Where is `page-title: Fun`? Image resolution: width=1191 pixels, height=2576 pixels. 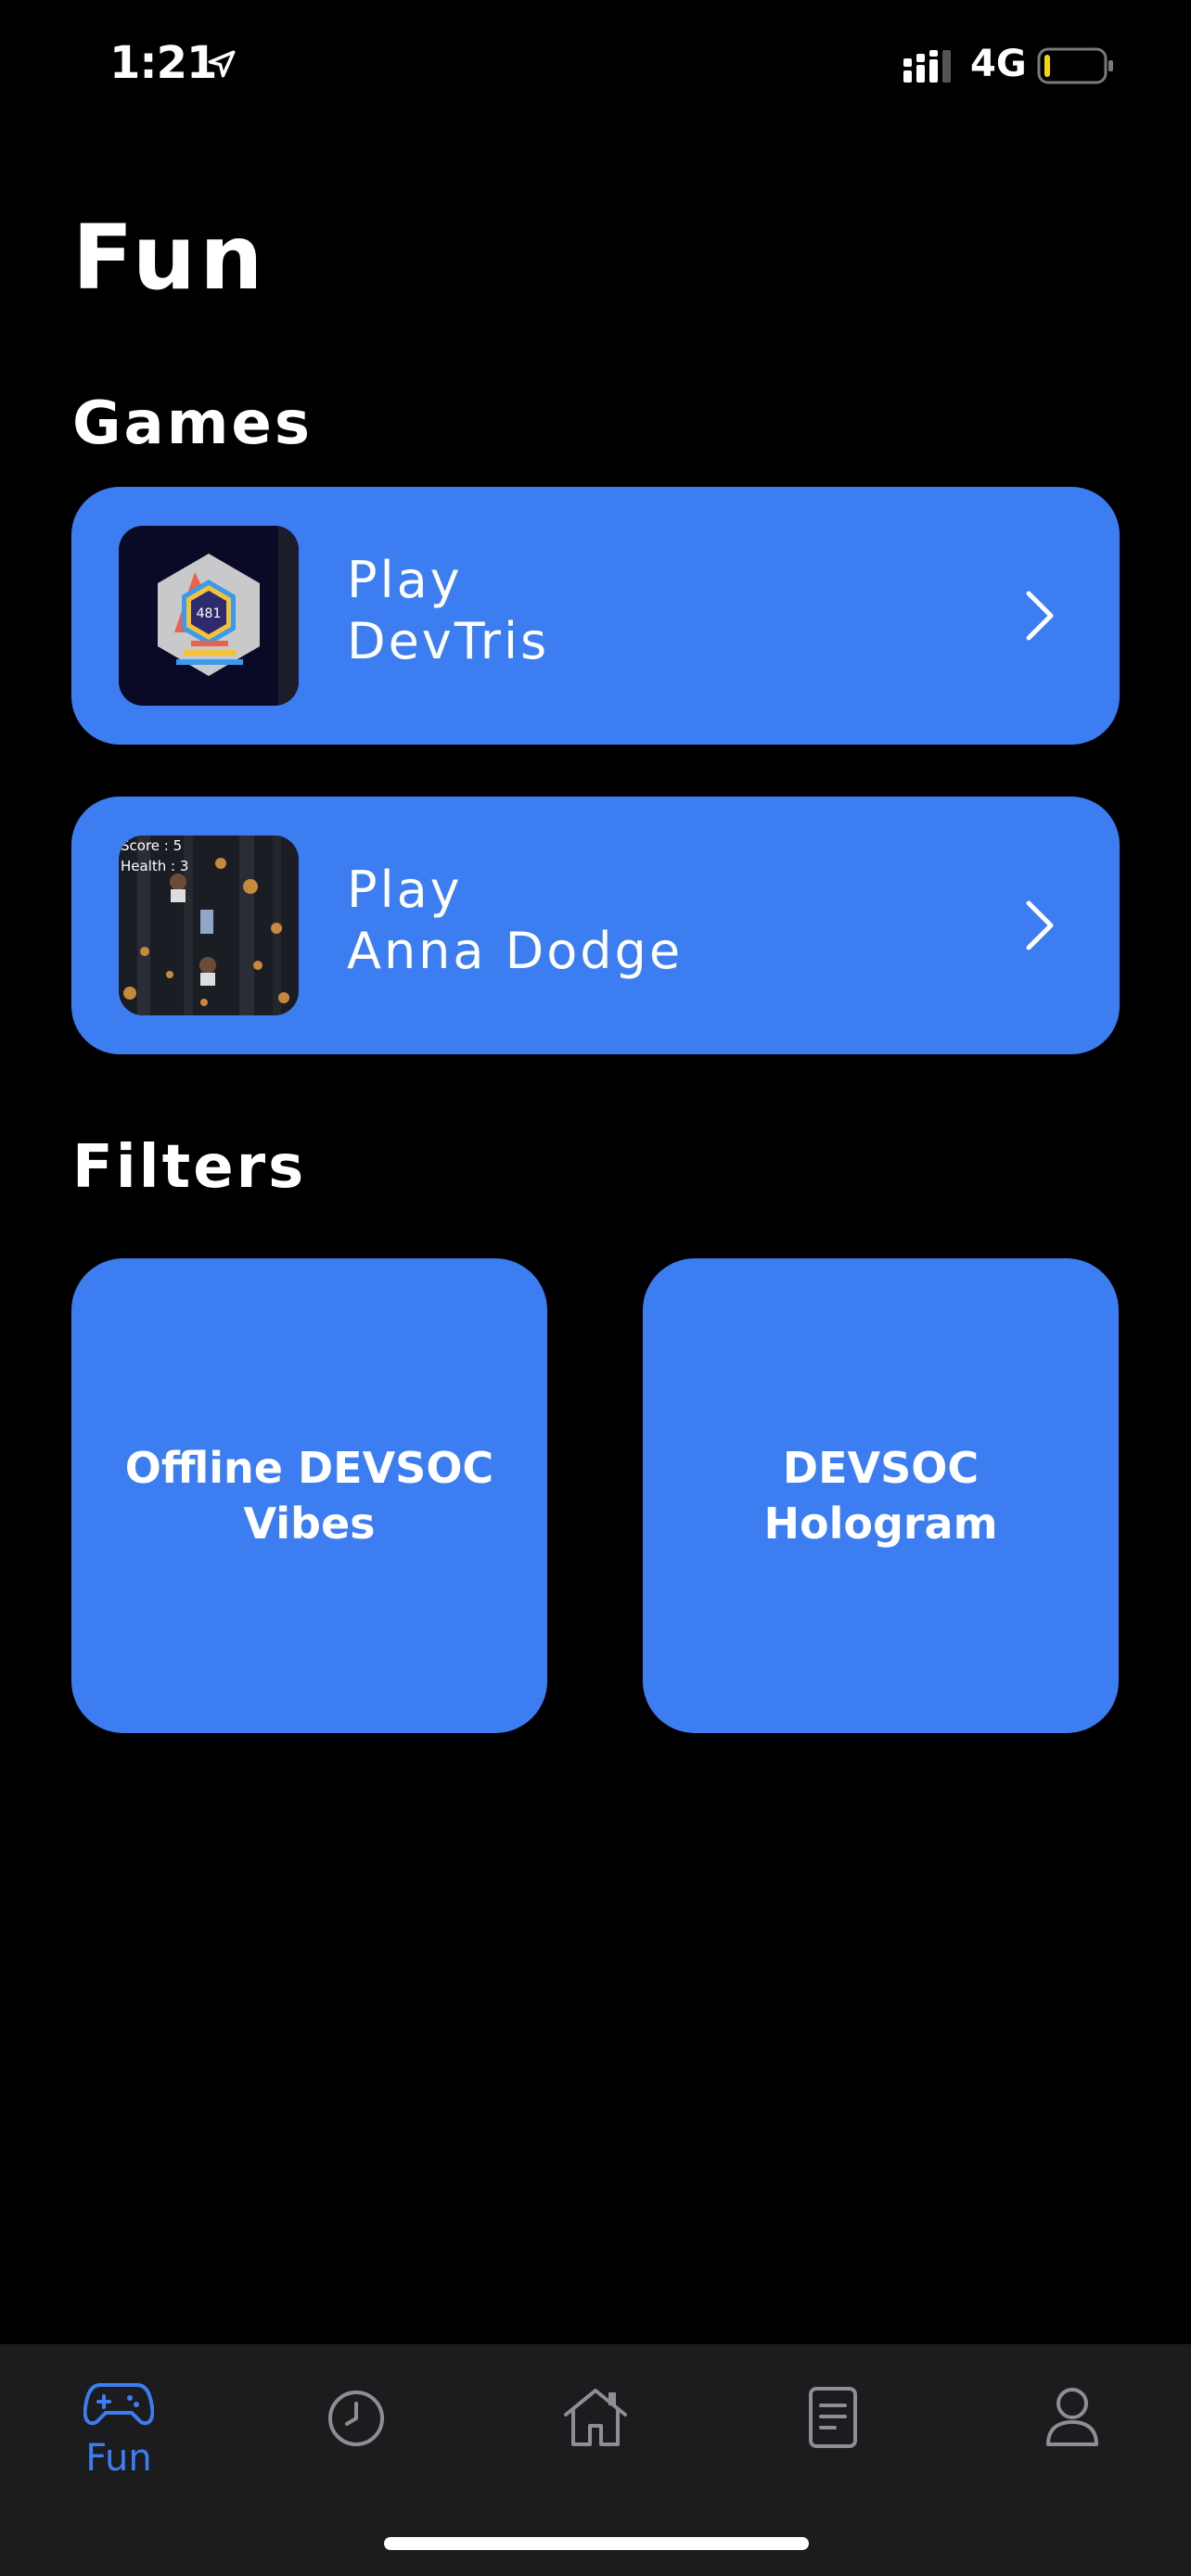
page-title: Fun is located at coordinates (169, 258).